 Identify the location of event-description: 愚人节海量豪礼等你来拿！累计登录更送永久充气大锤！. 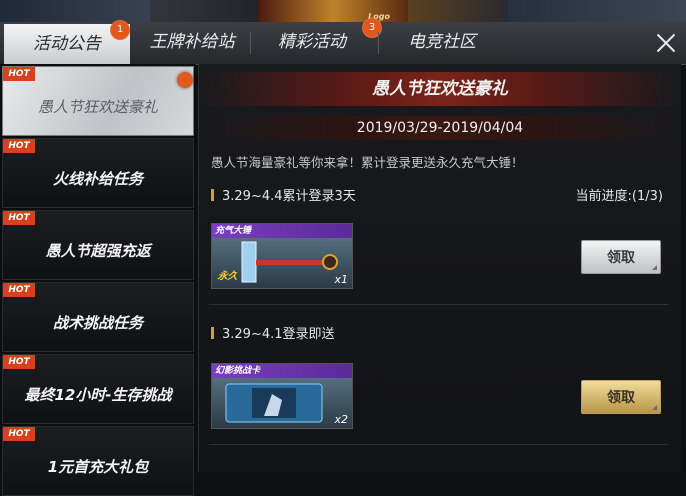
(367, 162).